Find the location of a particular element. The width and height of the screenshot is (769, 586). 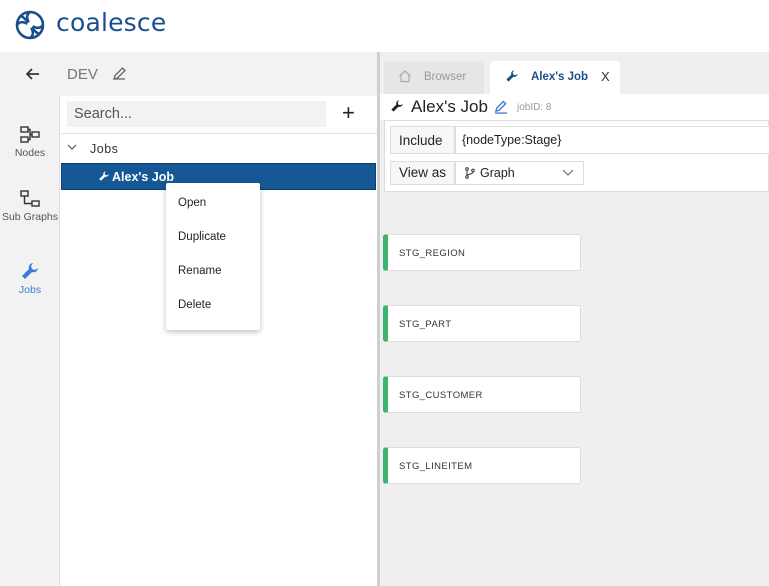

rail-item-nodes: Nodes is located at coordinates (30, 142).